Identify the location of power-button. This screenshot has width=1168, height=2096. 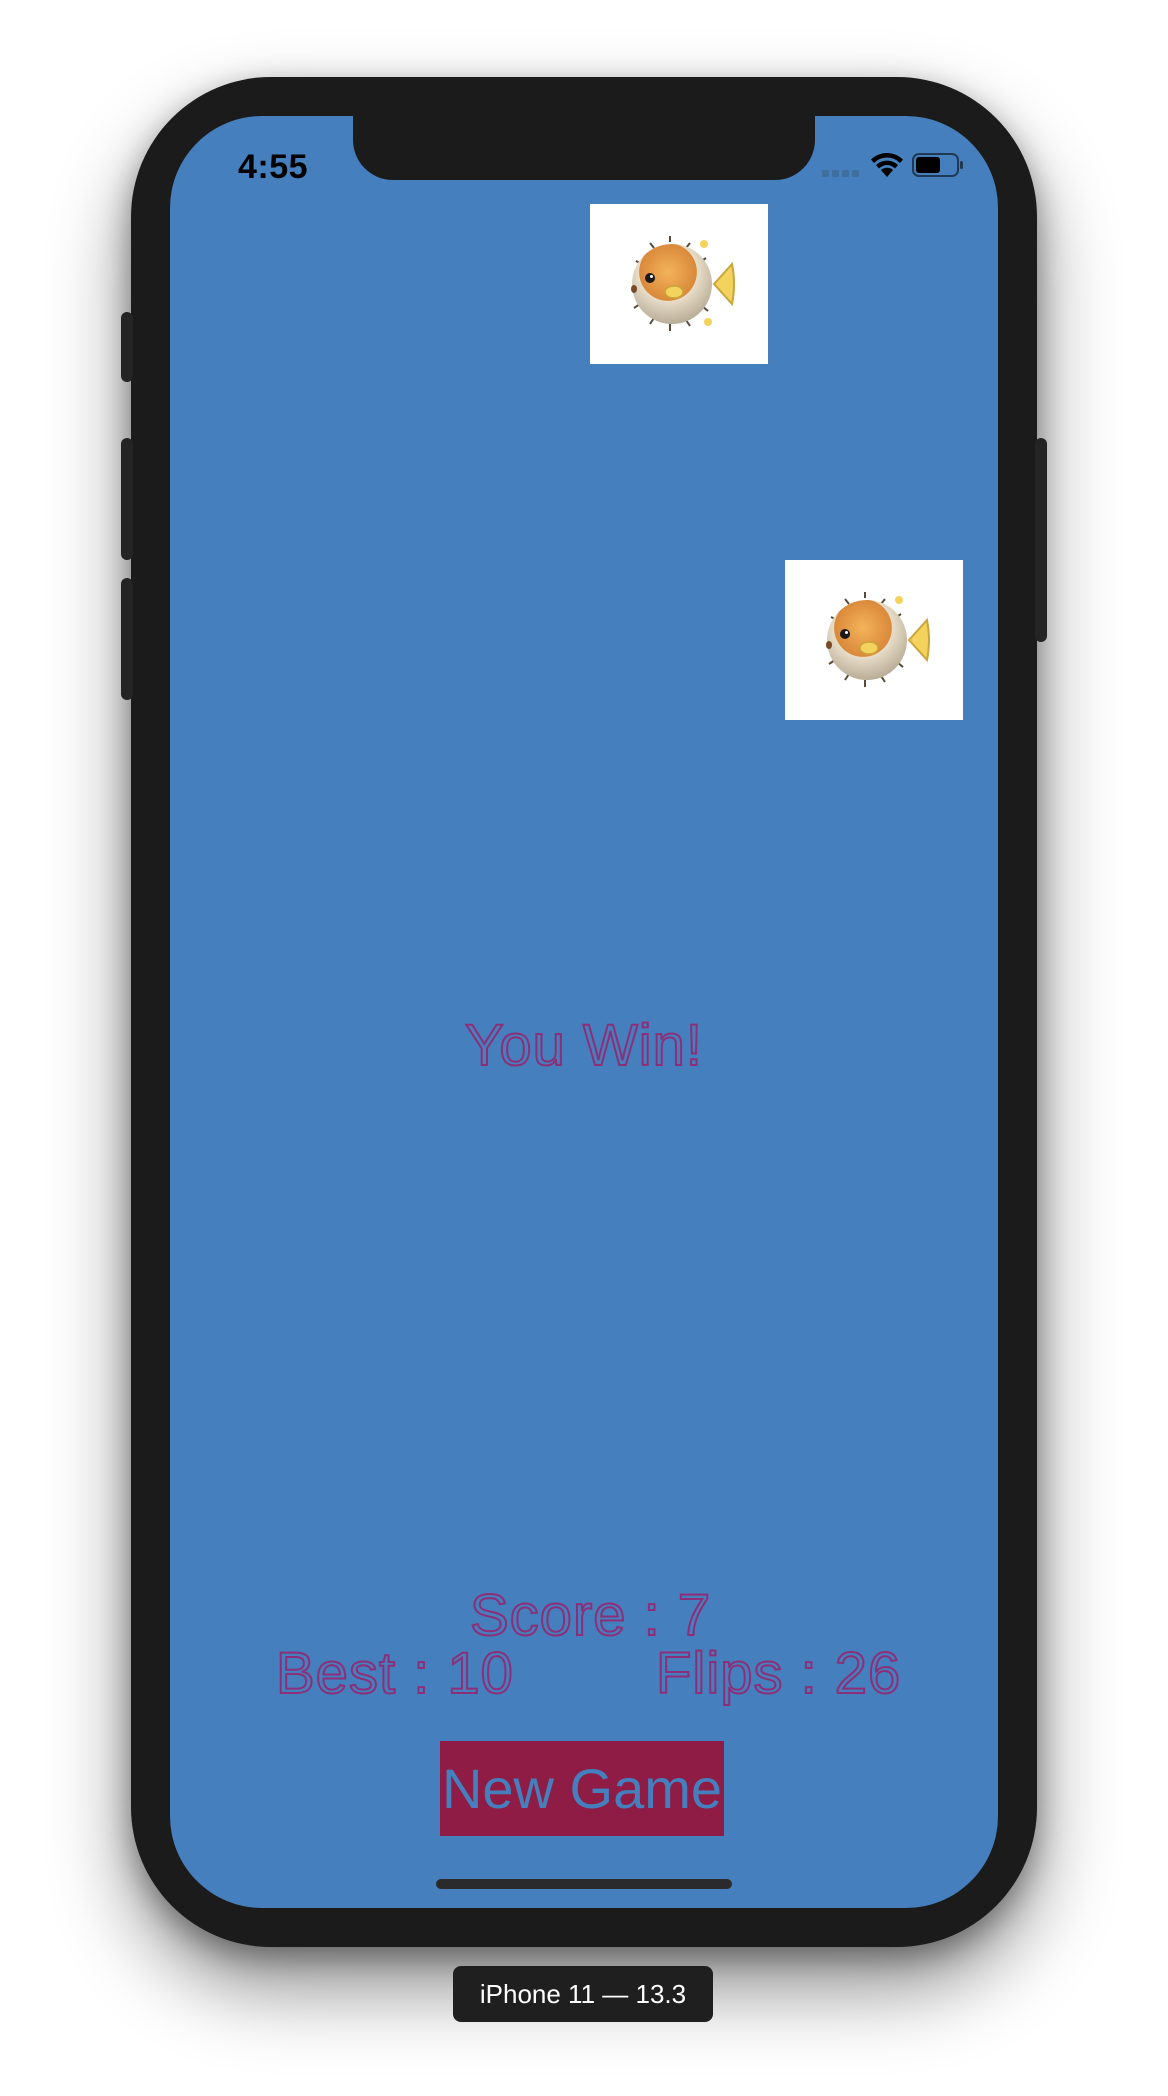
(1041, 540).